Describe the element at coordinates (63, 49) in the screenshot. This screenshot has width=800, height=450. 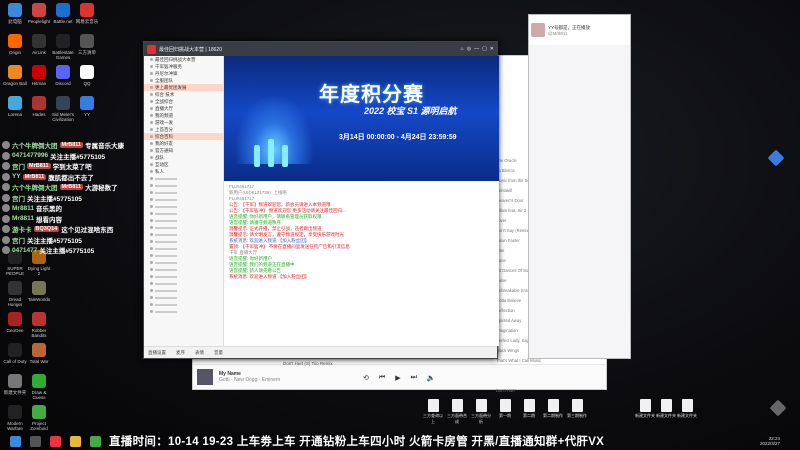
I see `desktop-icon: Battlestate Games` at that location.